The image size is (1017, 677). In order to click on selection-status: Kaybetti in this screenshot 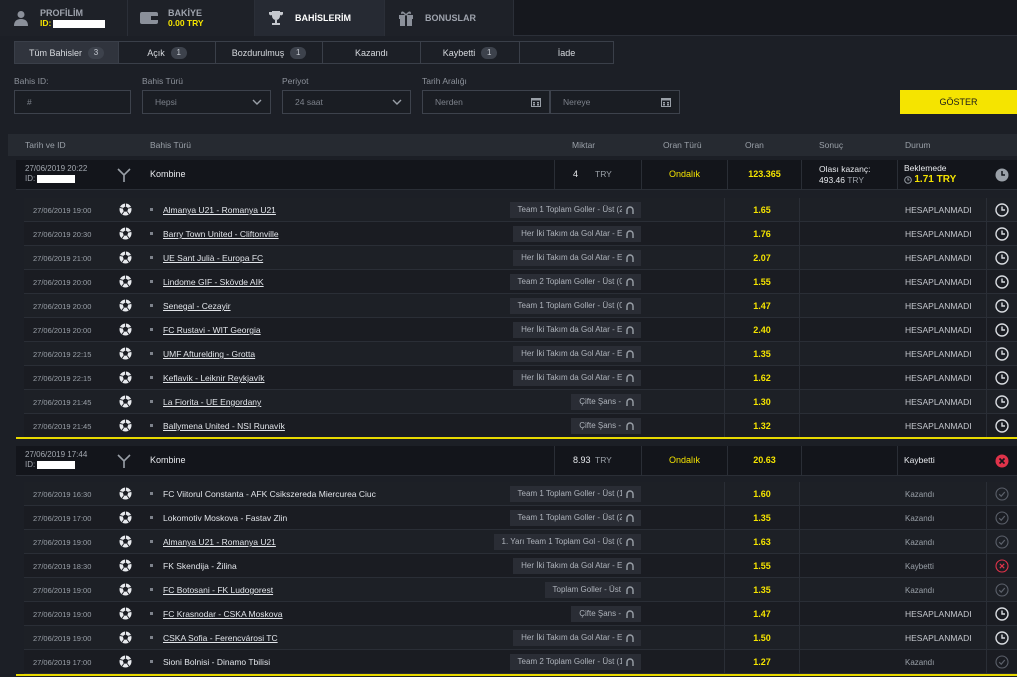, I will do `click(919, 566)`.